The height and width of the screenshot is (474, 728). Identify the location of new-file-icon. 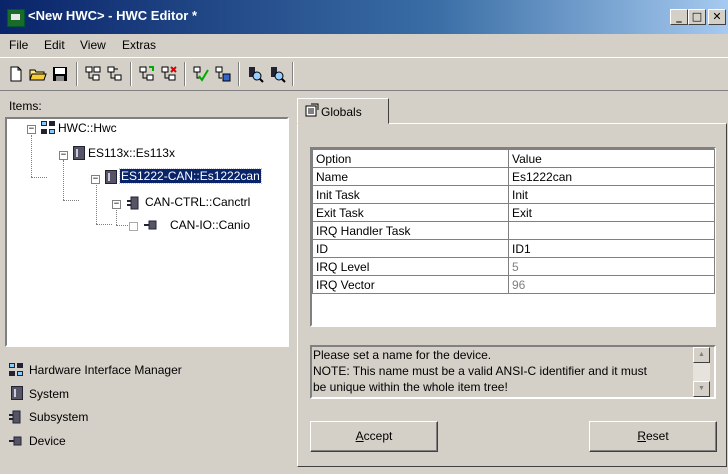
(16, 74).